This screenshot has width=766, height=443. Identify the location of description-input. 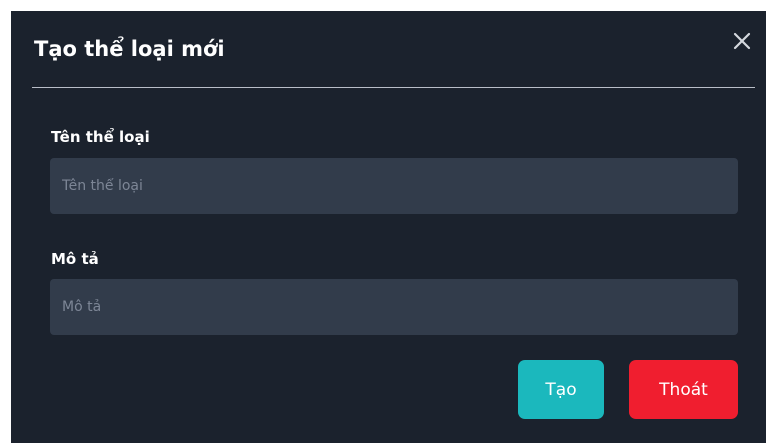
(394, 307).